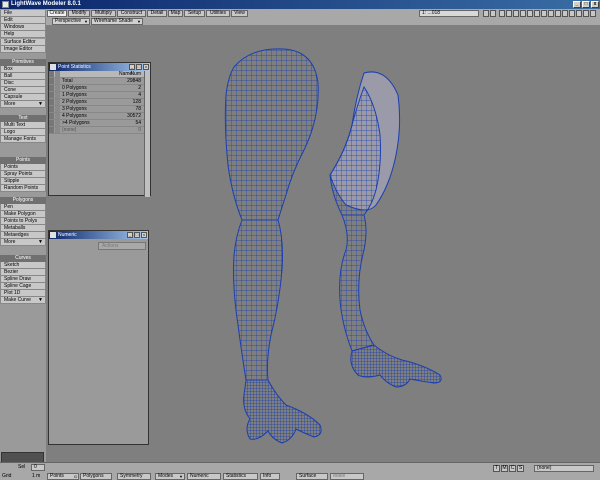  What do you see at coordinates (131, 13) in the screenshot?
I see `tab-construct: Construct` at bounding box center [131, 13].